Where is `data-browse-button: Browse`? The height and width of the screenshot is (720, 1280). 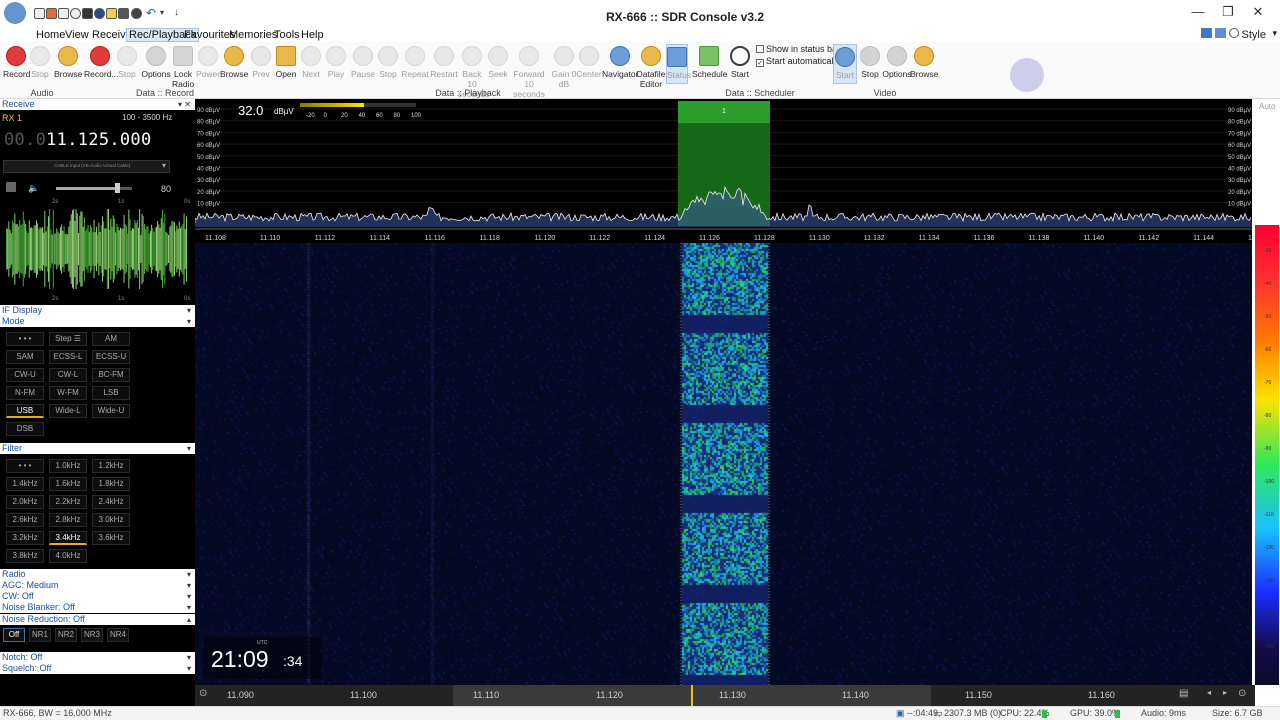 data-browse-button: Browse is located at coordinates (234, 62).